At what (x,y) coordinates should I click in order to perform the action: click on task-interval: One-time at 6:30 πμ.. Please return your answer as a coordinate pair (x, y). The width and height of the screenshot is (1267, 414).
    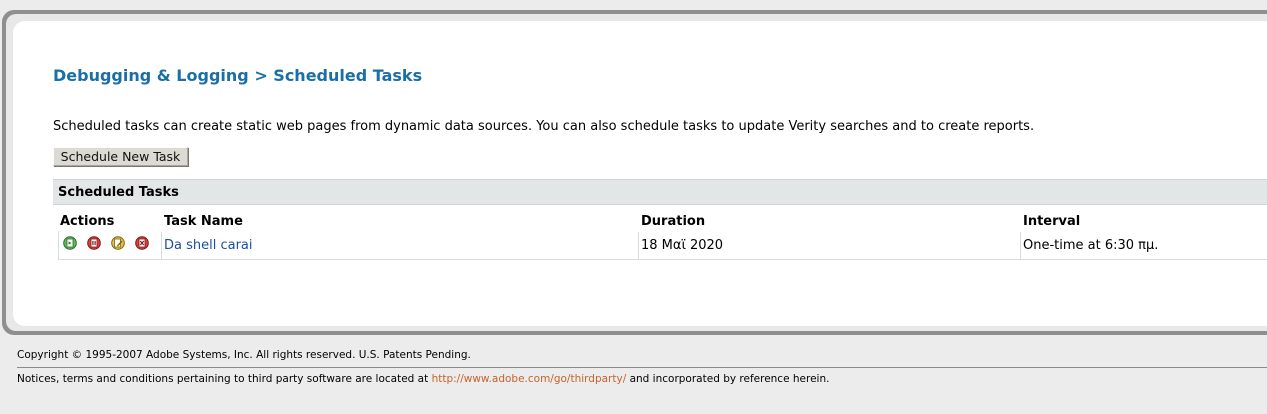
    Looking at the image, I should click on (1091, 245).